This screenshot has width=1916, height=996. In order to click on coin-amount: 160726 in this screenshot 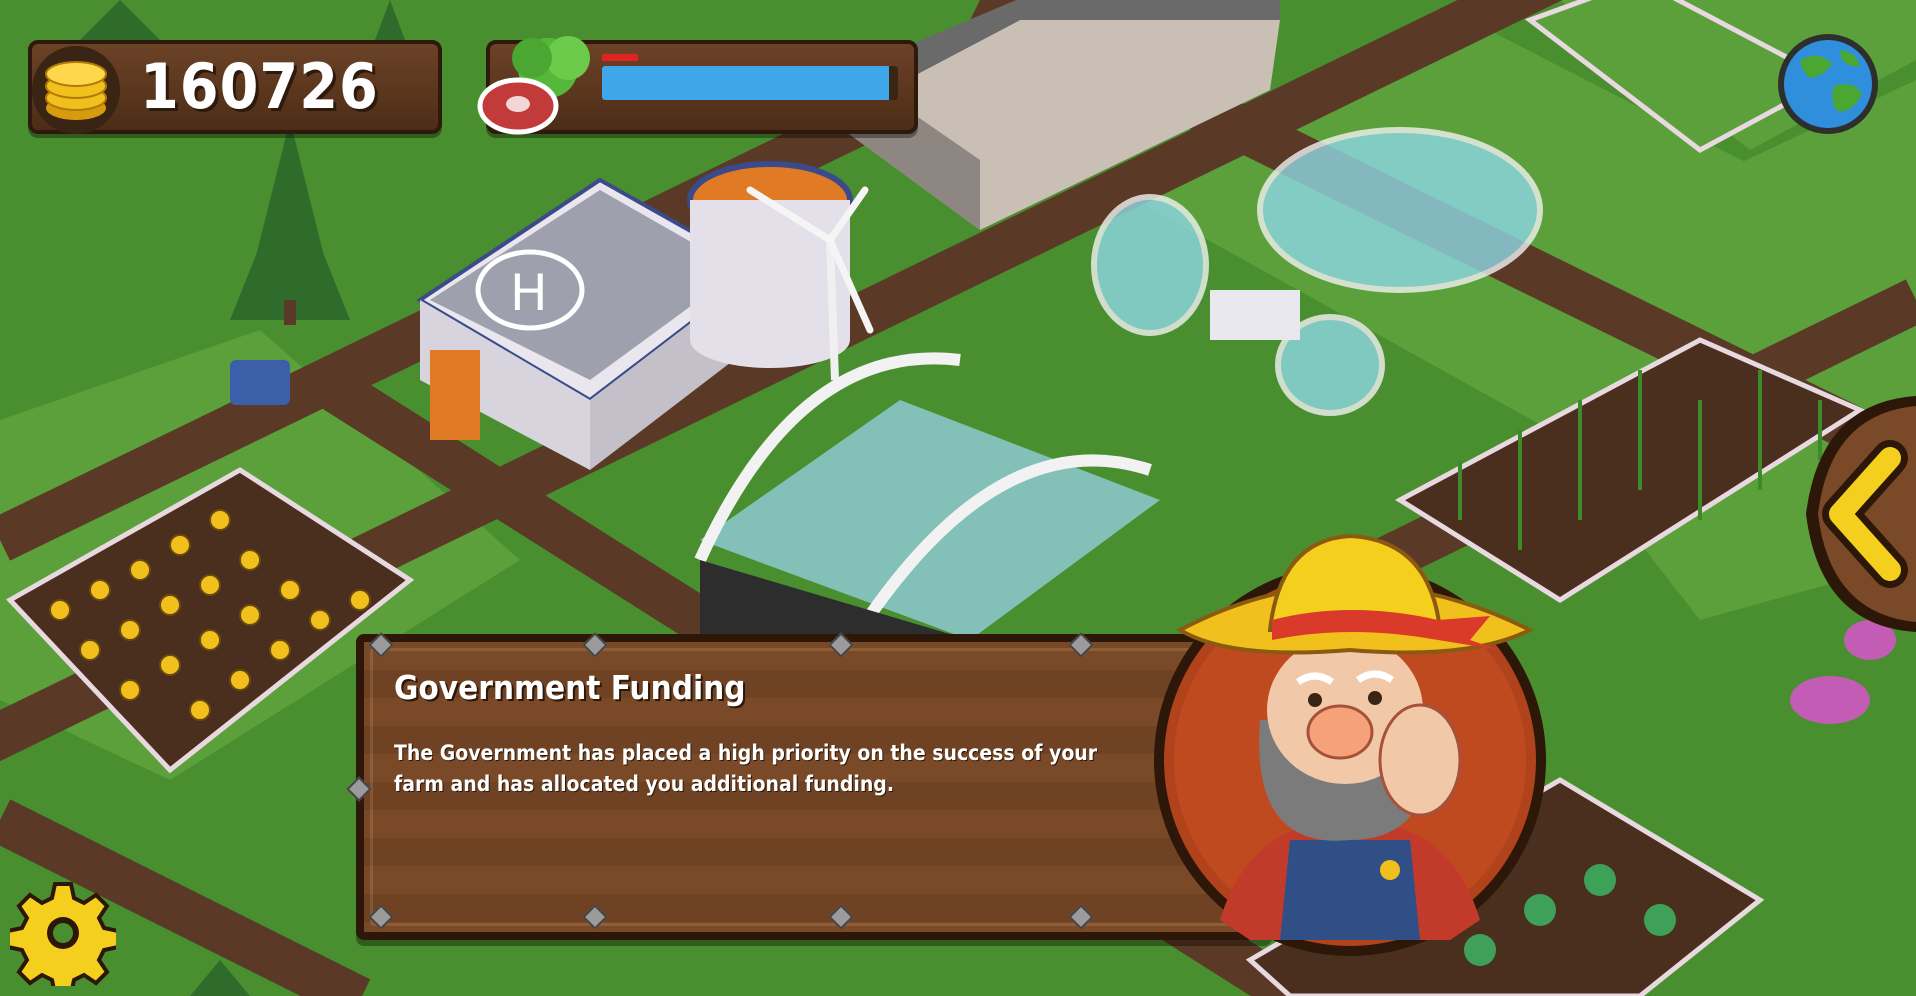, I will do `click(259, 86)`.